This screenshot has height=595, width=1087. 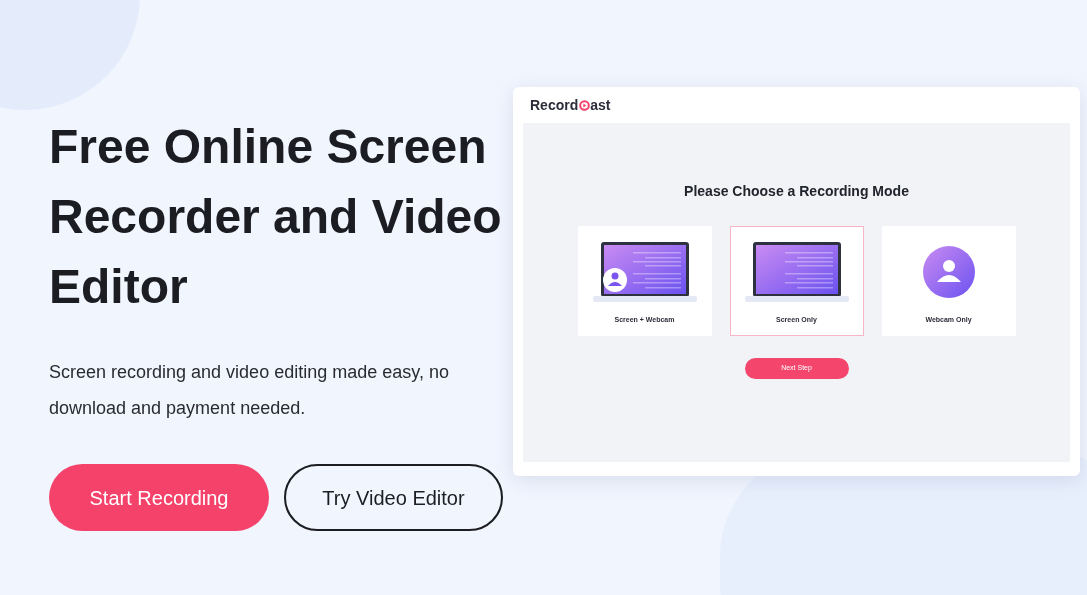 I want to click on mode-heading: Please Choose a Recording Mode, so click(x=796, y=191).